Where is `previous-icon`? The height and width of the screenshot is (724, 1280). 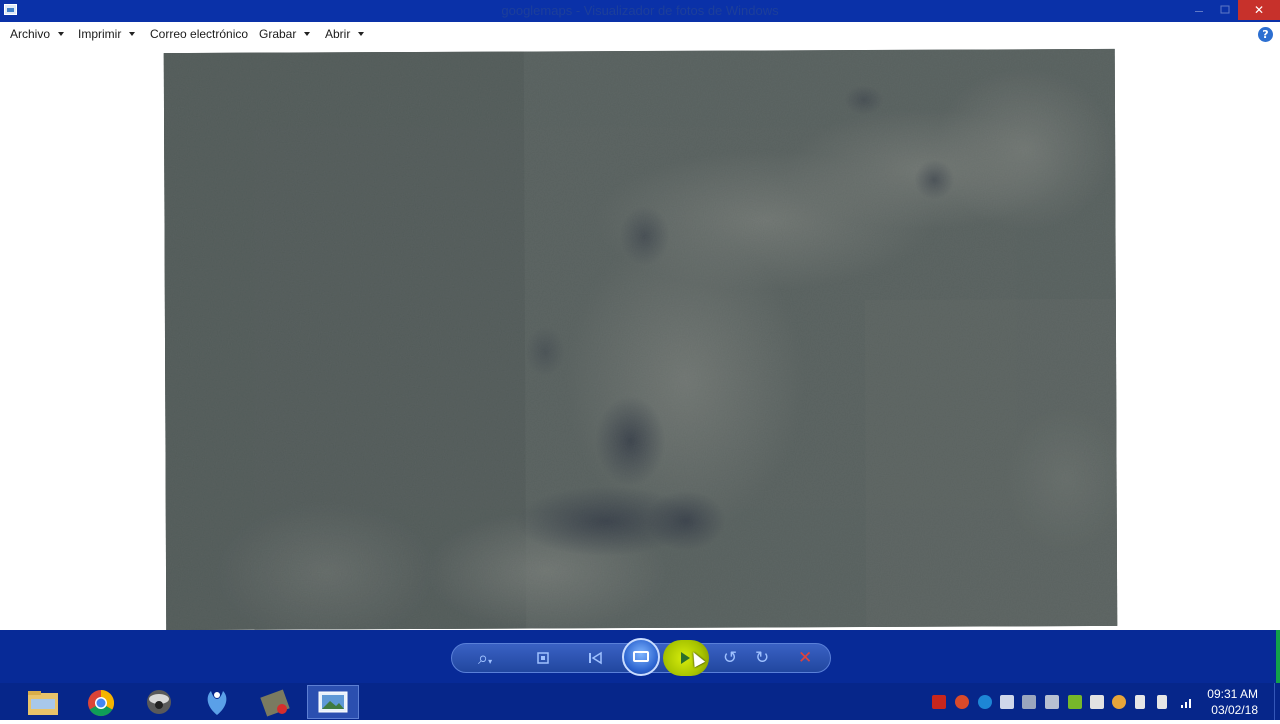 previous-icon is located at coordinates (595, 658).